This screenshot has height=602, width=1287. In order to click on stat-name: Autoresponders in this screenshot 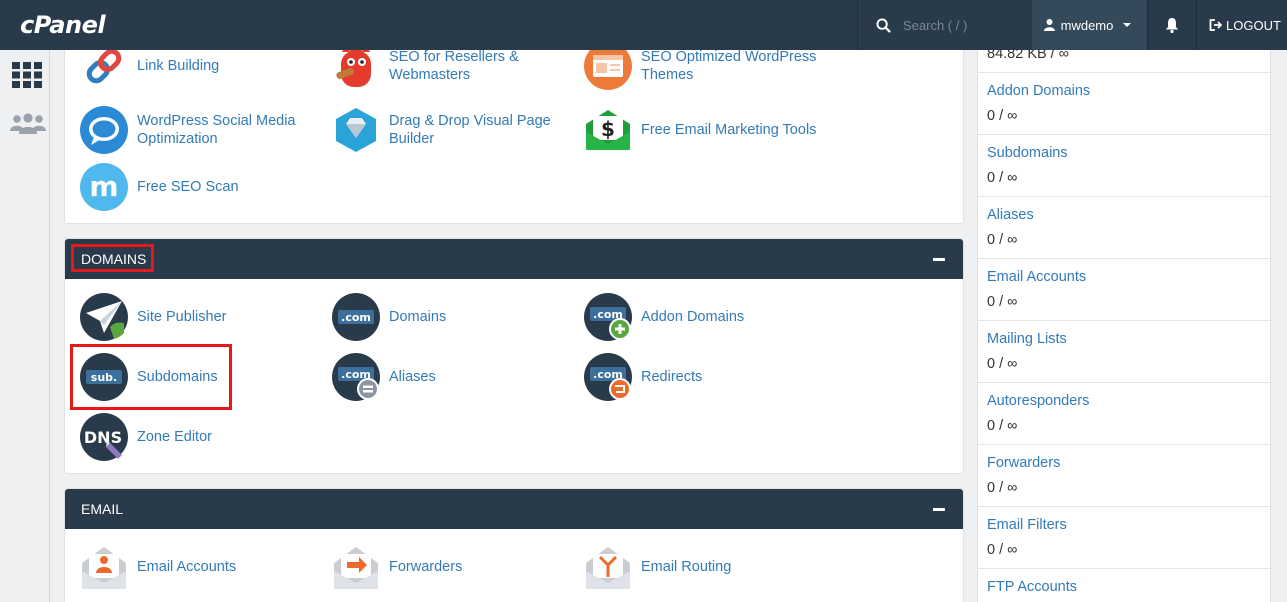, I will do `click(1038, 401)`.